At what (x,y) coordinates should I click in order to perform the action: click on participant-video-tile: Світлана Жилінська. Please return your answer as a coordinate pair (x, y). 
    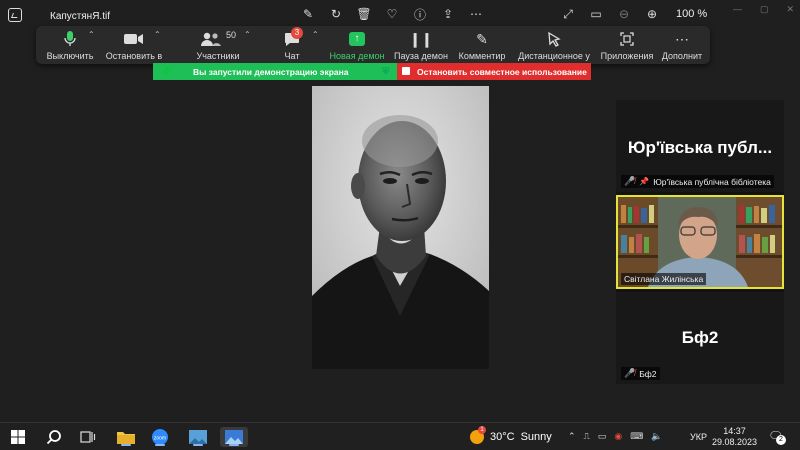
    Looking at the image, I should click on (700, 242).